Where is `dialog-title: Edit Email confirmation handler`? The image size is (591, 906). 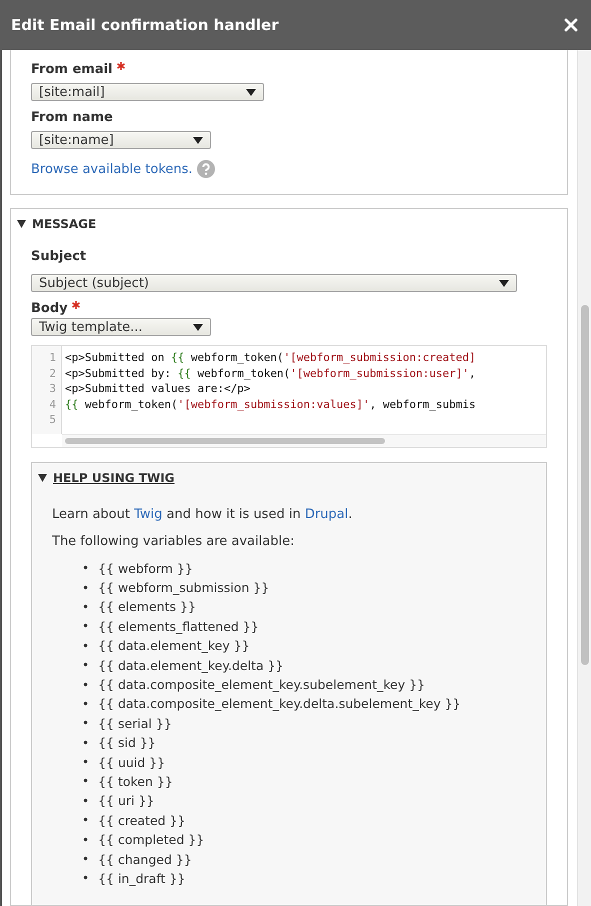
dialog-title: Edit Email confirmation handler is located at coordinates (145, 25).